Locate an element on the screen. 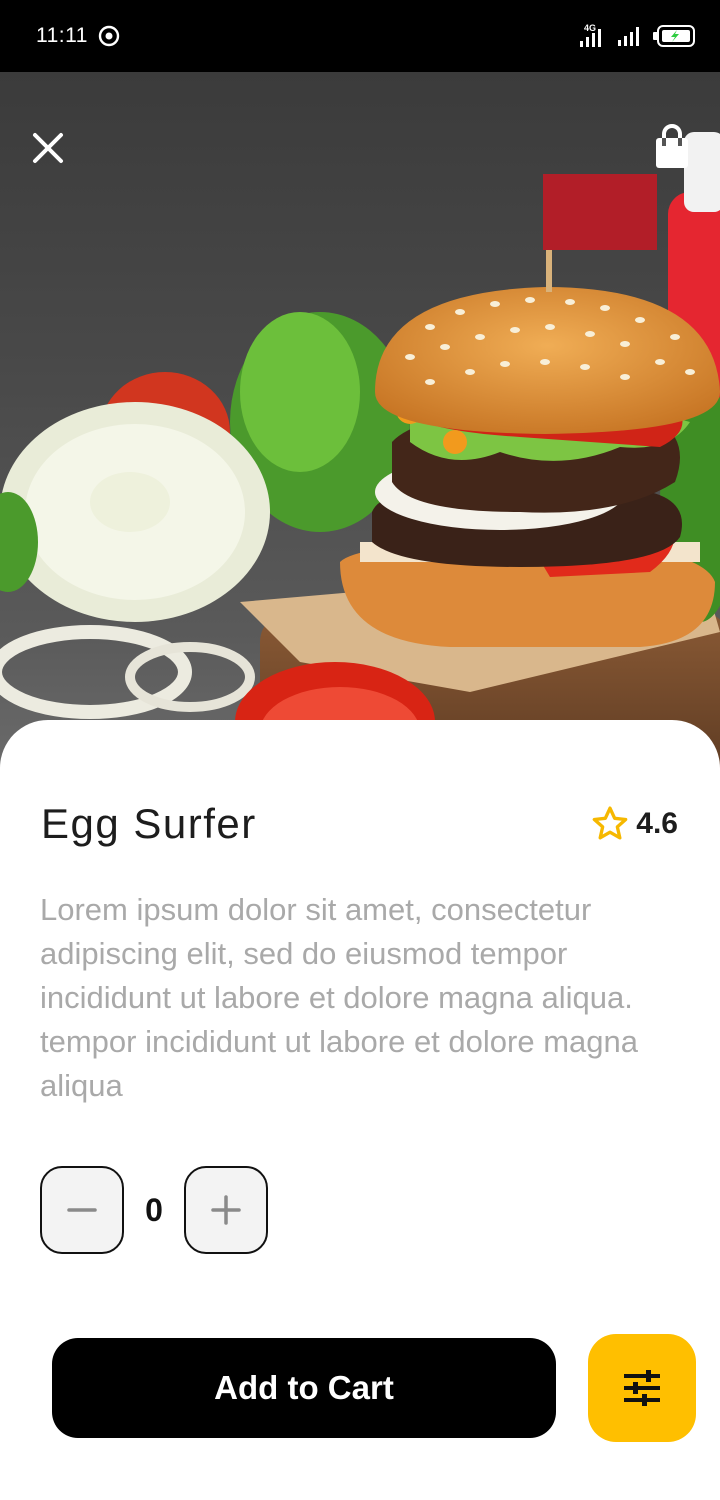 The image size is (720, 1500). status-time: 11:11 is located at coordinates (62, 35).